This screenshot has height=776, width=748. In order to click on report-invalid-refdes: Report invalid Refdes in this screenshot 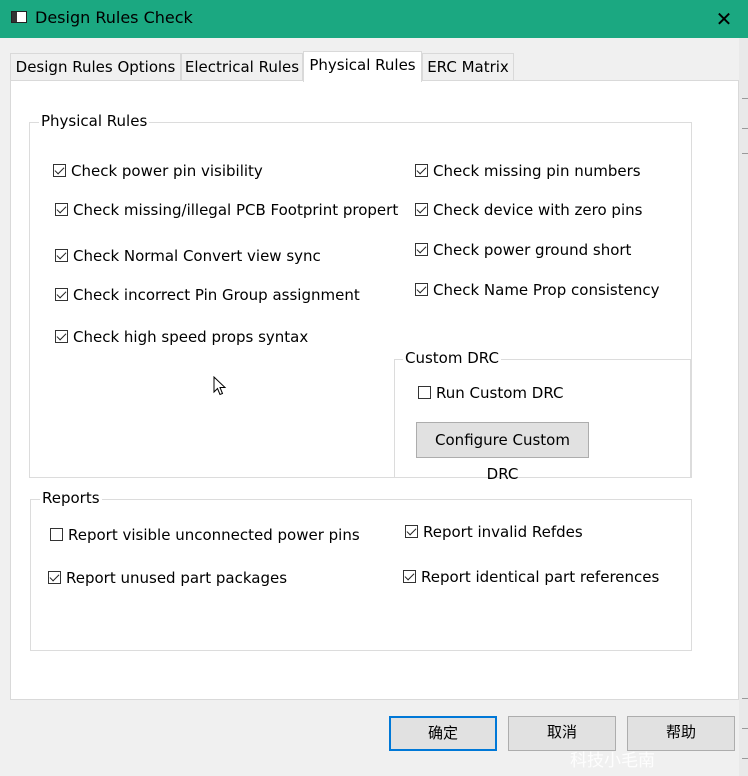, I will do `click(494, 532)`.